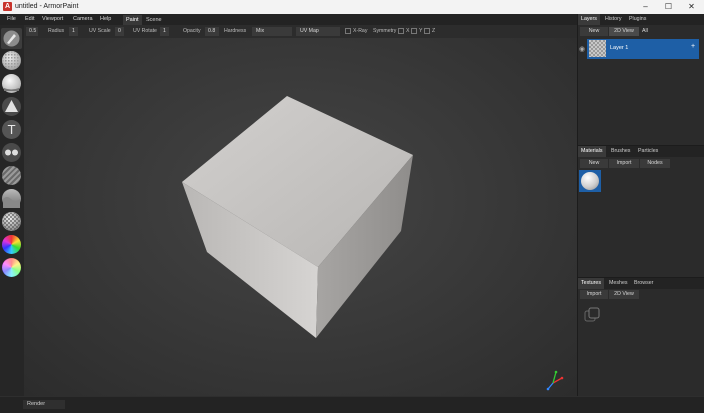  I want to click on status-bar: Render, so click(352, 404).